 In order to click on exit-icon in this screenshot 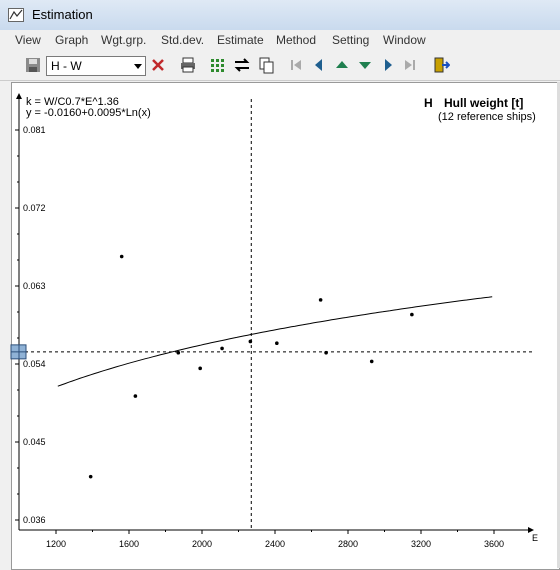, I will do `click(441, 65)`.